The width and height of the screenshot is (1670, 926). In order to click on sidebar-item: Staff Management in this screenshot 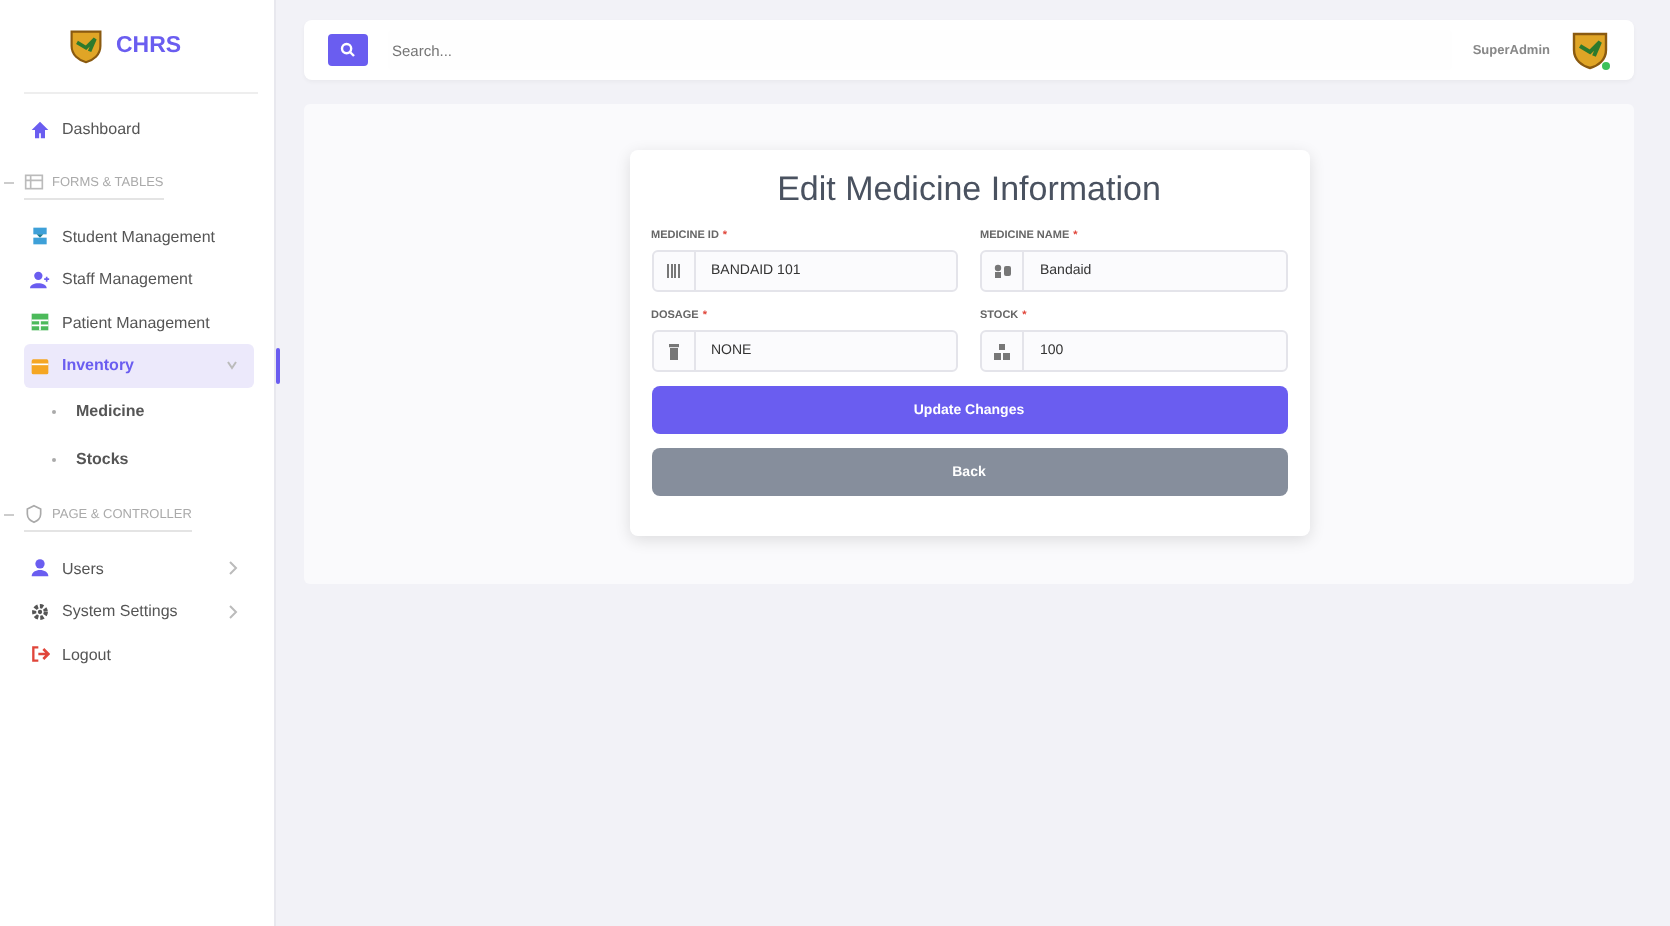, I will do `click(139, 279)`.